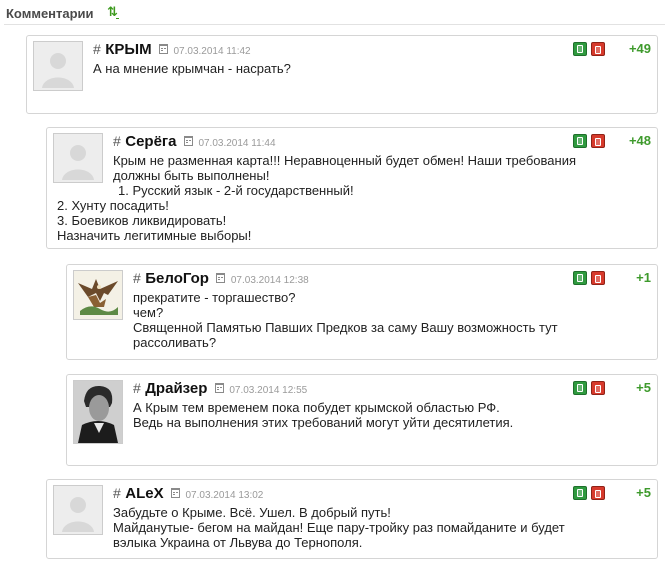 Image resolution: width=665 pixels, height=564 pixels. I want to click on comment-author: БелоГор, so click(177, 278).